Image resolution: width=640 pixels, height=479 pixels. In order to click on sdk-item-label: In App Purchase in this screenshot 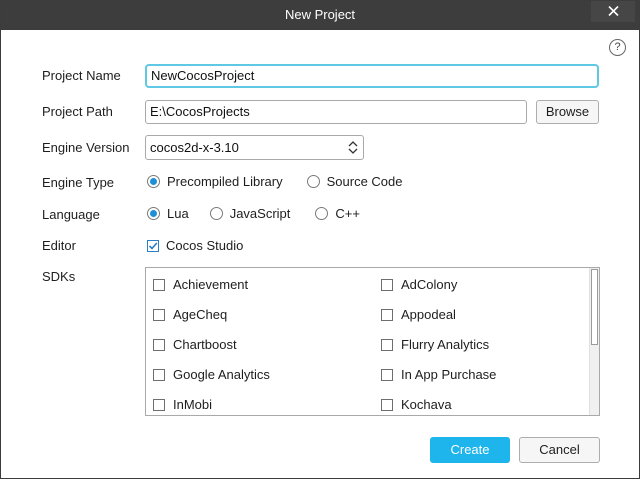, I will do `click(449, 374)`.